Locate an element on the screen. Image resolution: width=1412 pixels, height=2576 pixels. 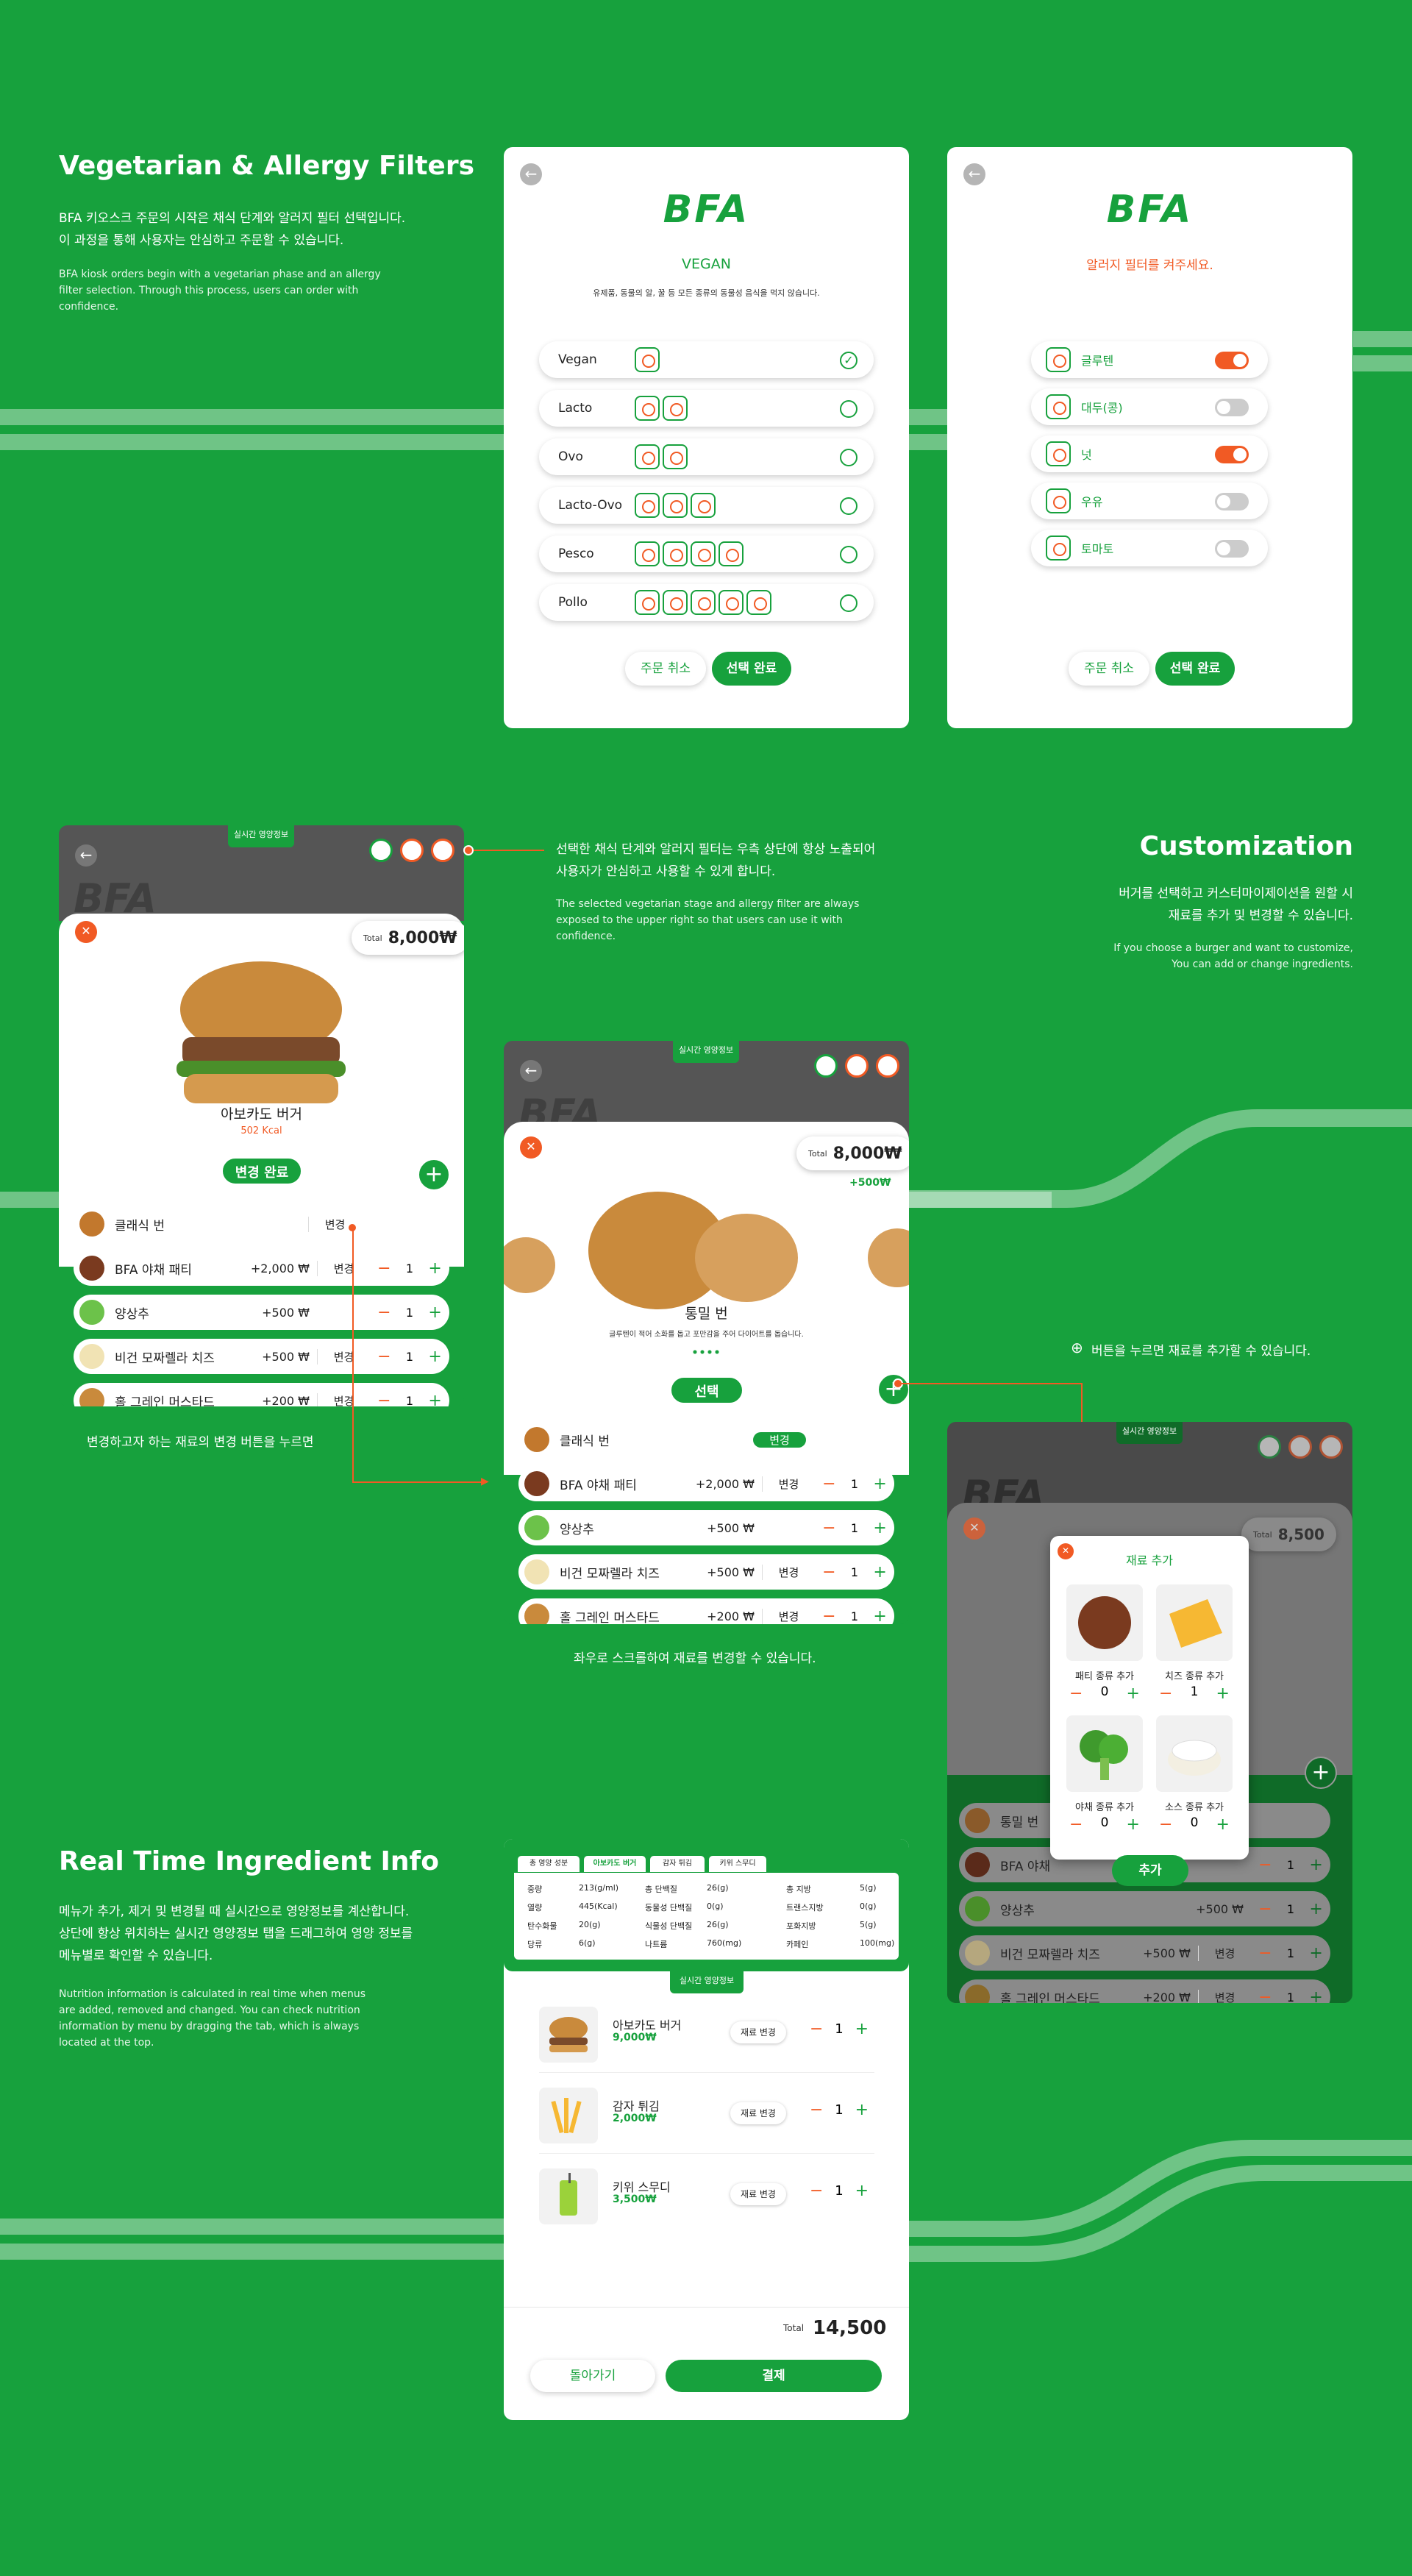
sauce-tile is located at coordinates (1194, 1753).